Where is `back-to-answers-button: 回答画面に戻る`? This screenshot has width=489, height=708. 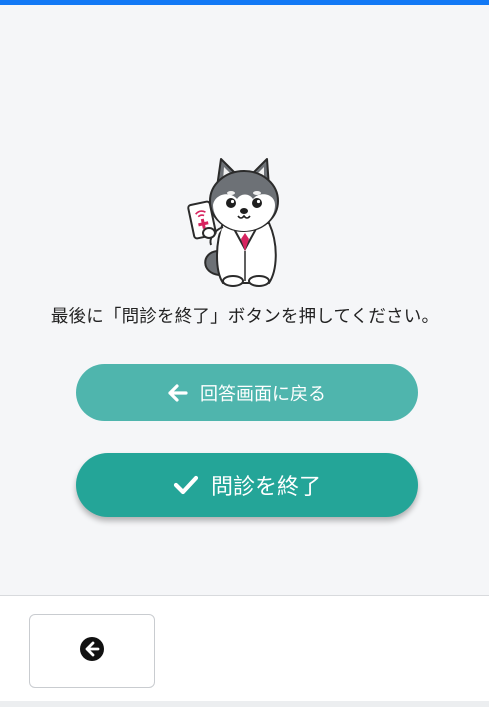
back-to-answers-button: 回答画面に戻る is located at coordinates (247, 392).